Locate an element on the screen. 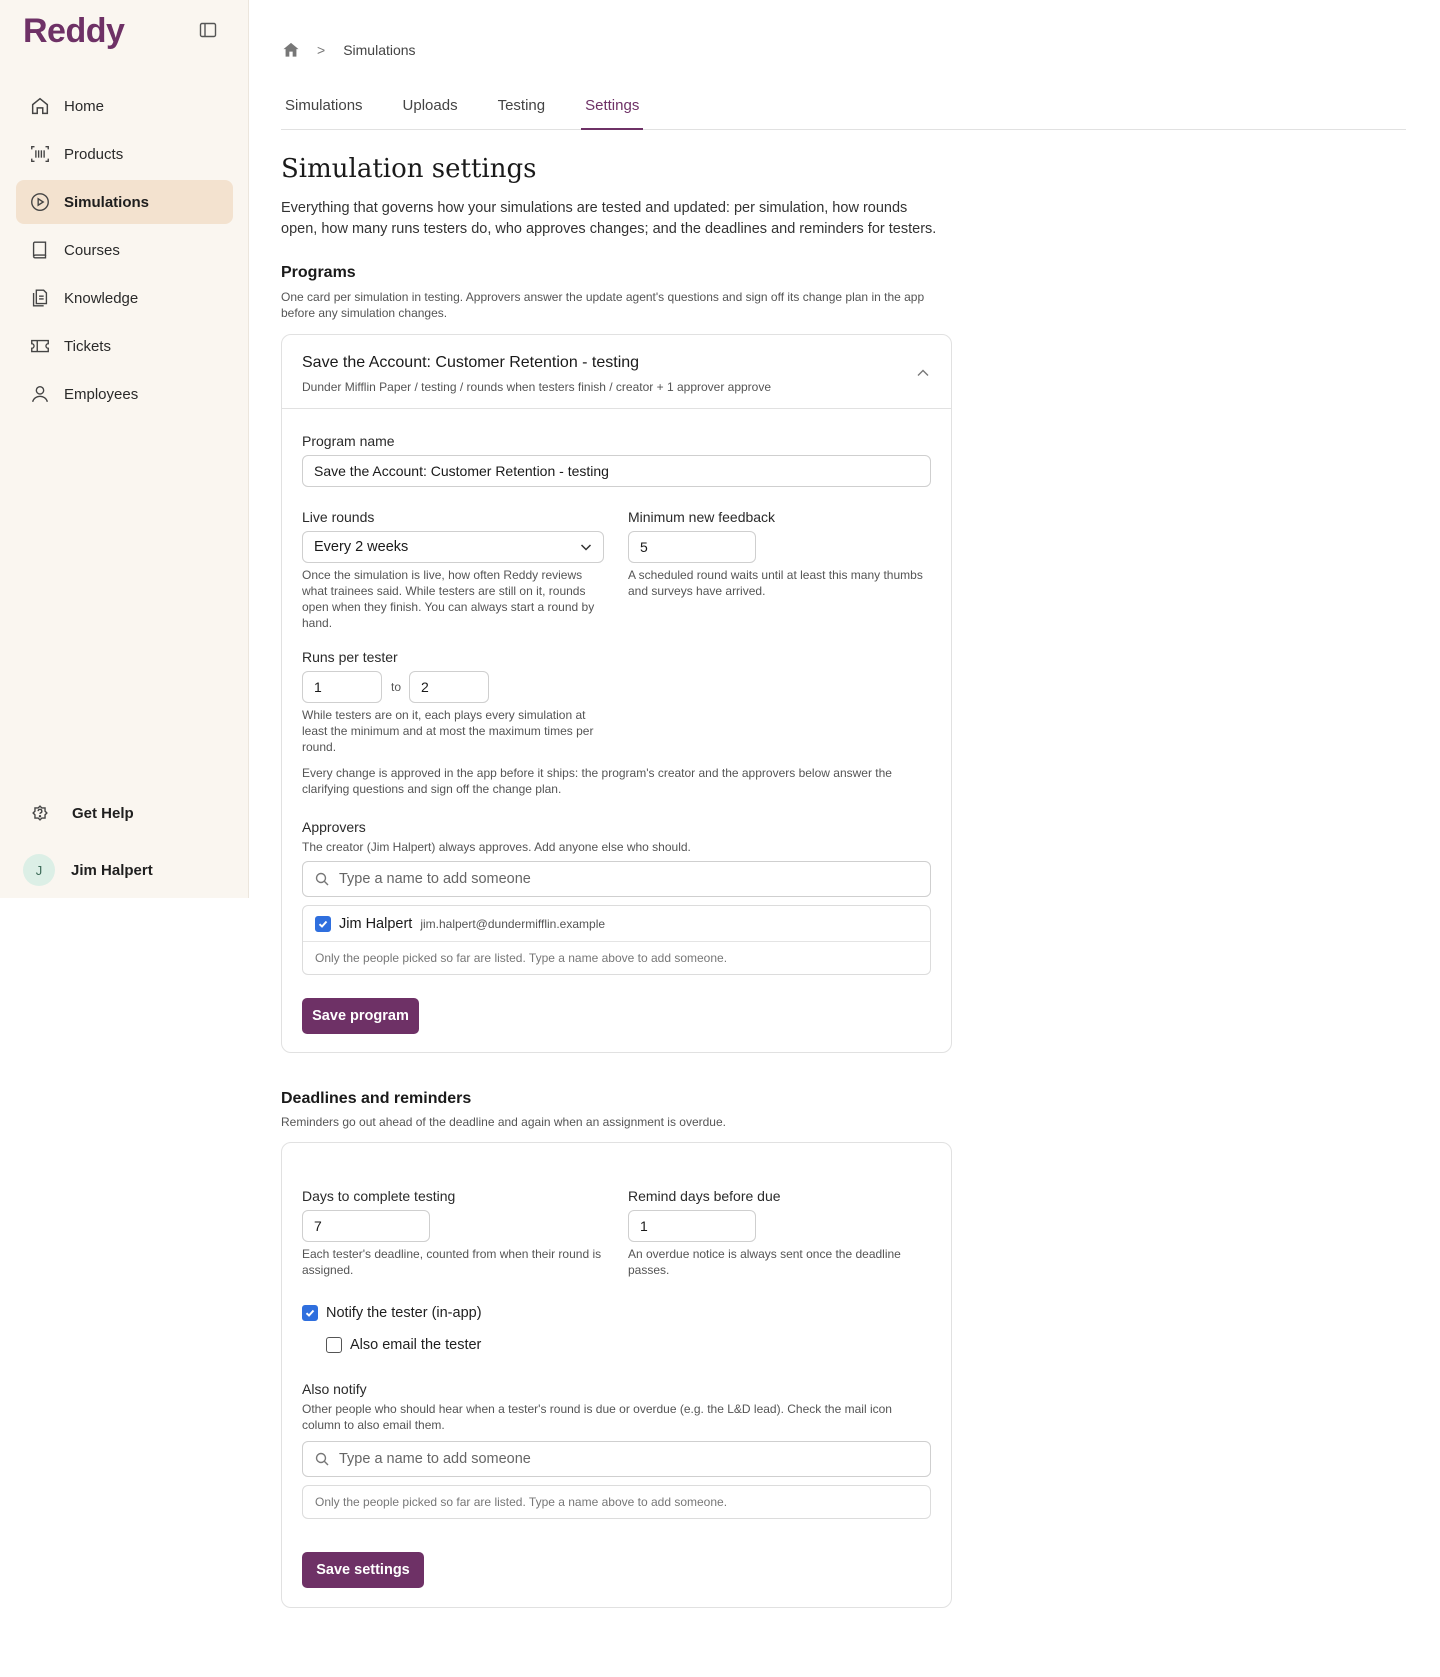  sidebar-item-products: Products is located at coordinates (124, 154).